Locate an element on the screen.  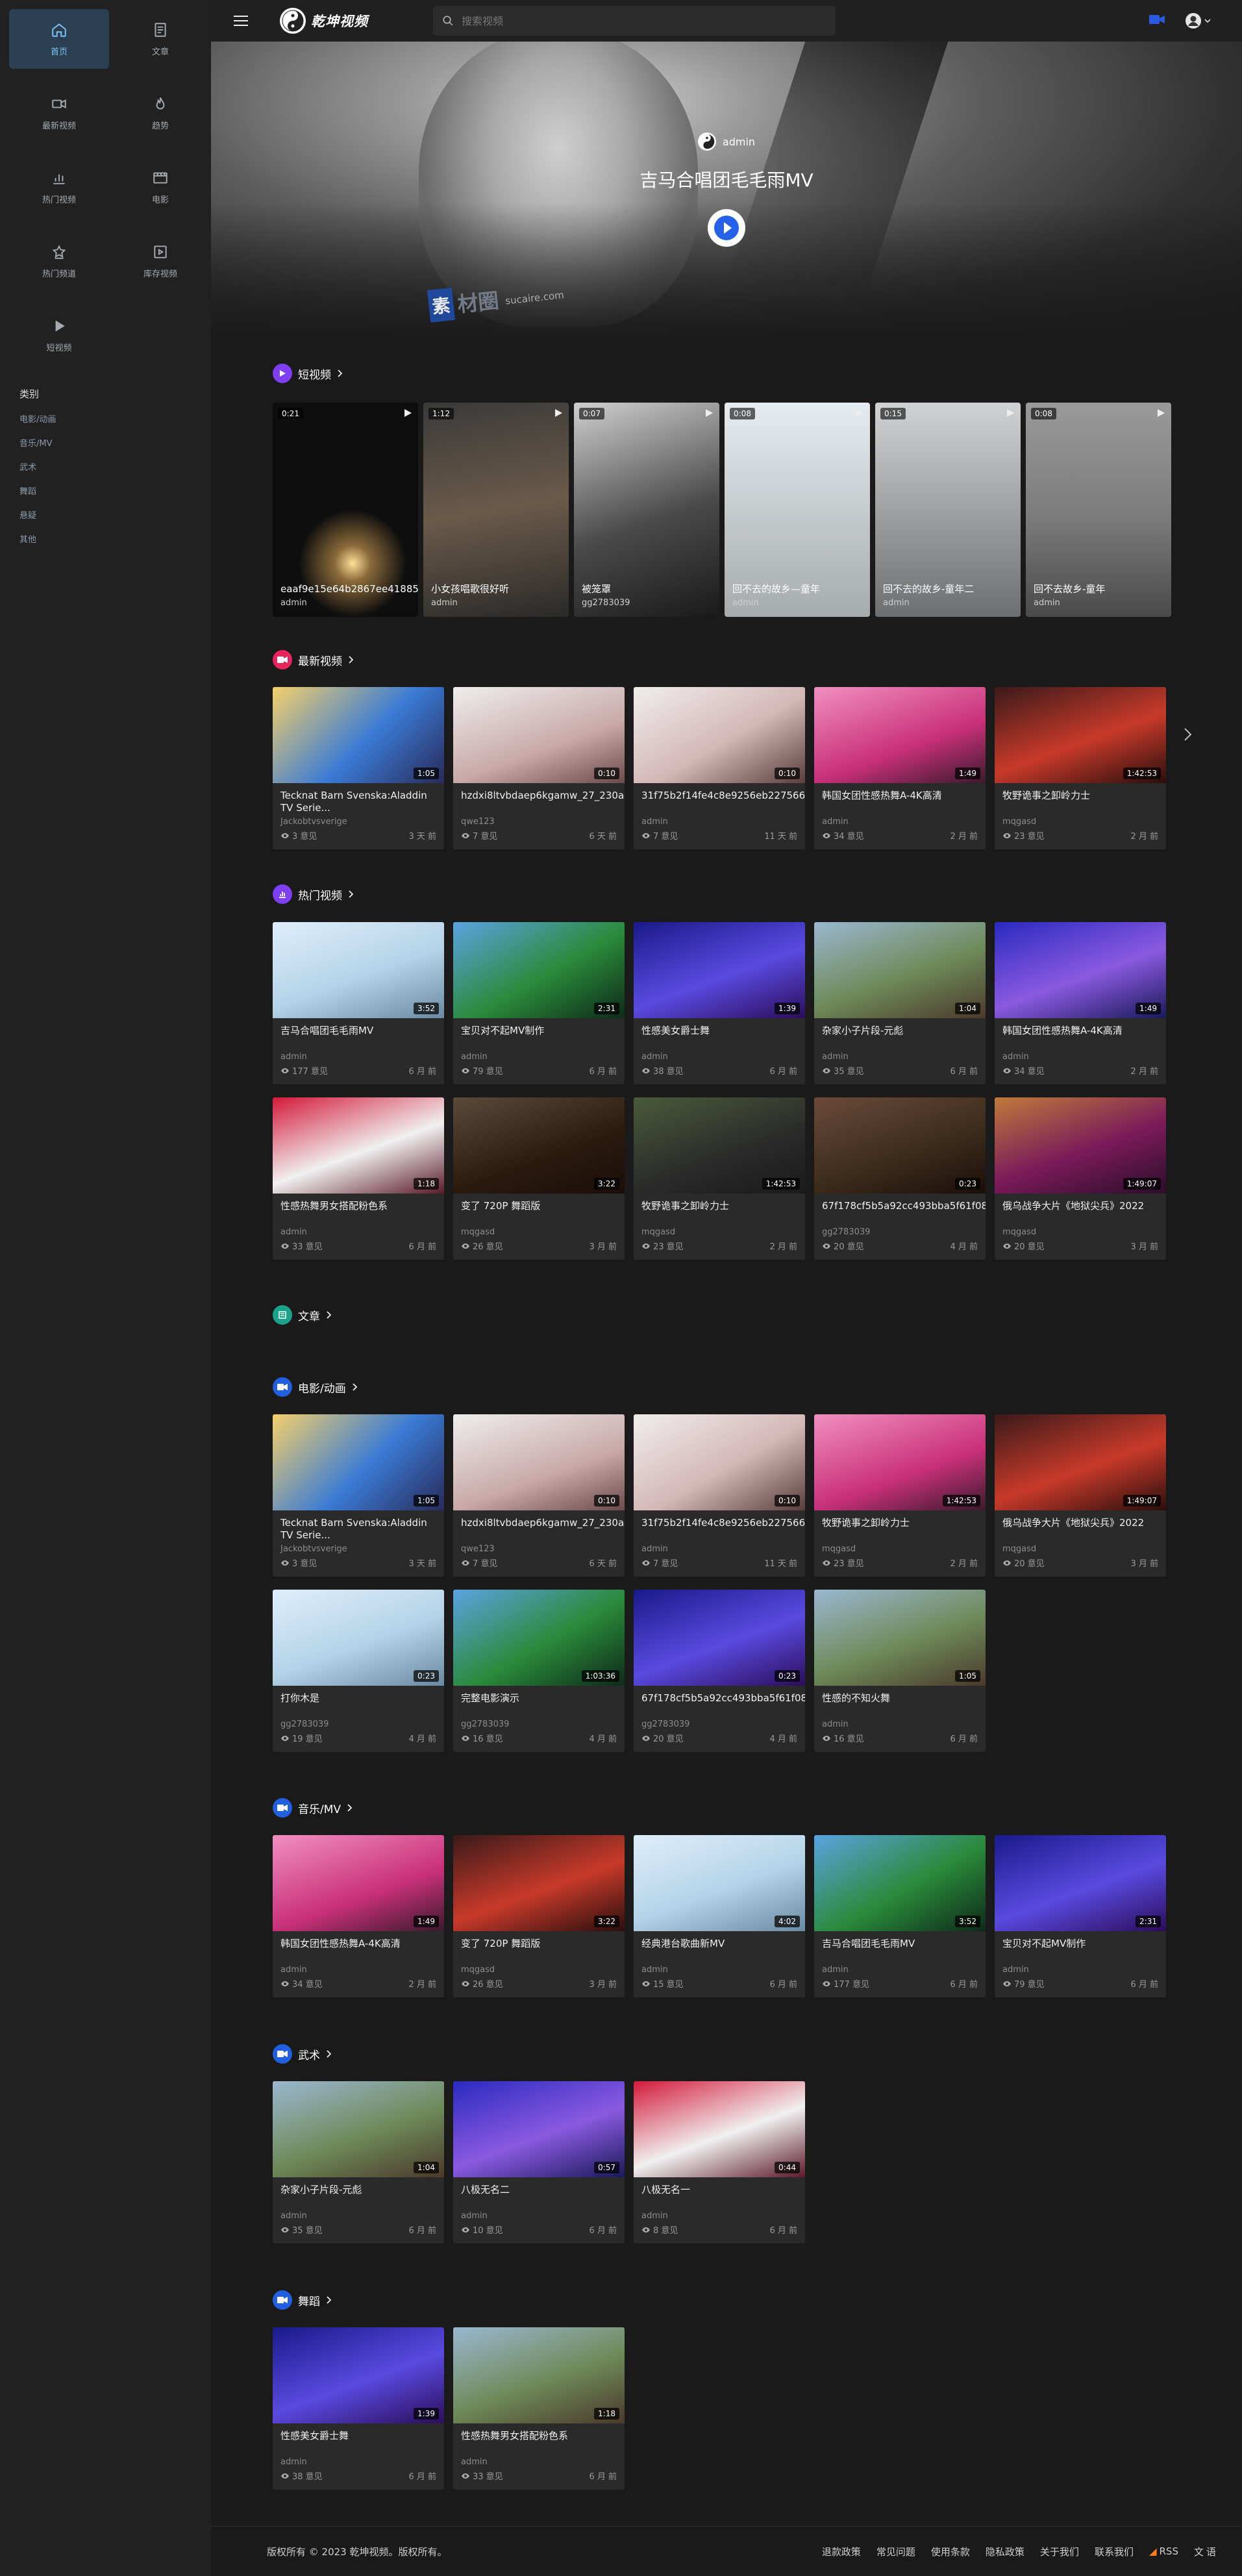
video-card: 0:57 八极无名二 admin 10 意见 6 月 前 is located at coordinates (539, 2162).